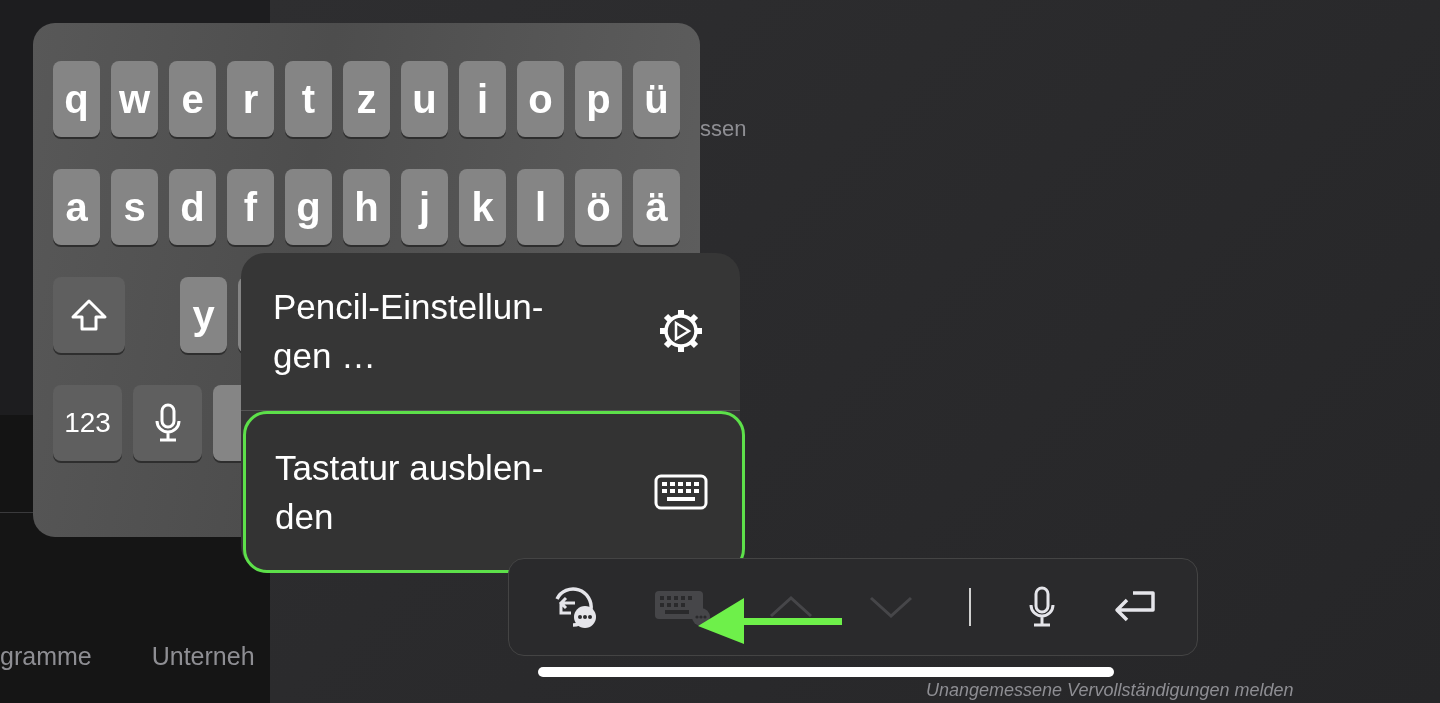 This screenshot has width=1440, height=703. Describe the element at coordinates (724, 129) in the screenshot. I see `setting-label: ssen` at that location.